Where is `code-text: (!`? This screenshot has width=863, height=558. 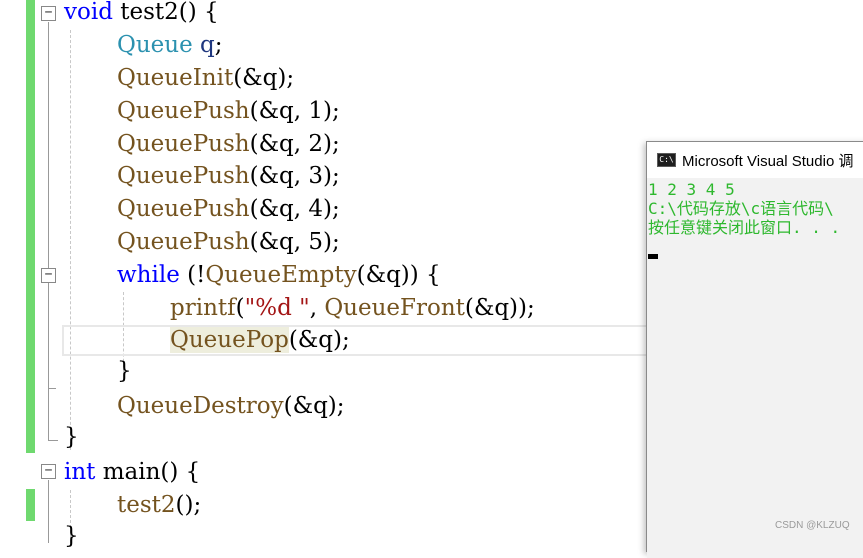 code-text: (! is located at coordinates (192, 275).